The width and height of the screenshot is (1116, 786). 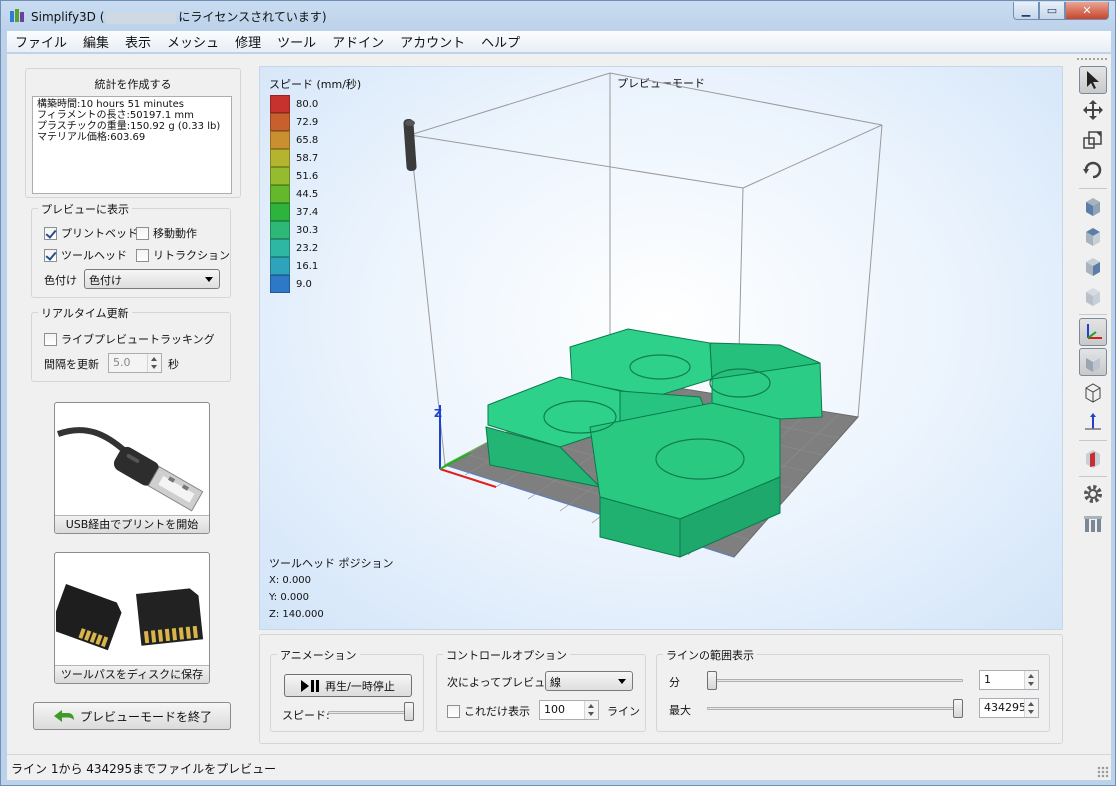 What do you see at coordinates (152, 279) in the screenshot?
I see `coloring-select: 色付け` at bounding box center [152, 279].